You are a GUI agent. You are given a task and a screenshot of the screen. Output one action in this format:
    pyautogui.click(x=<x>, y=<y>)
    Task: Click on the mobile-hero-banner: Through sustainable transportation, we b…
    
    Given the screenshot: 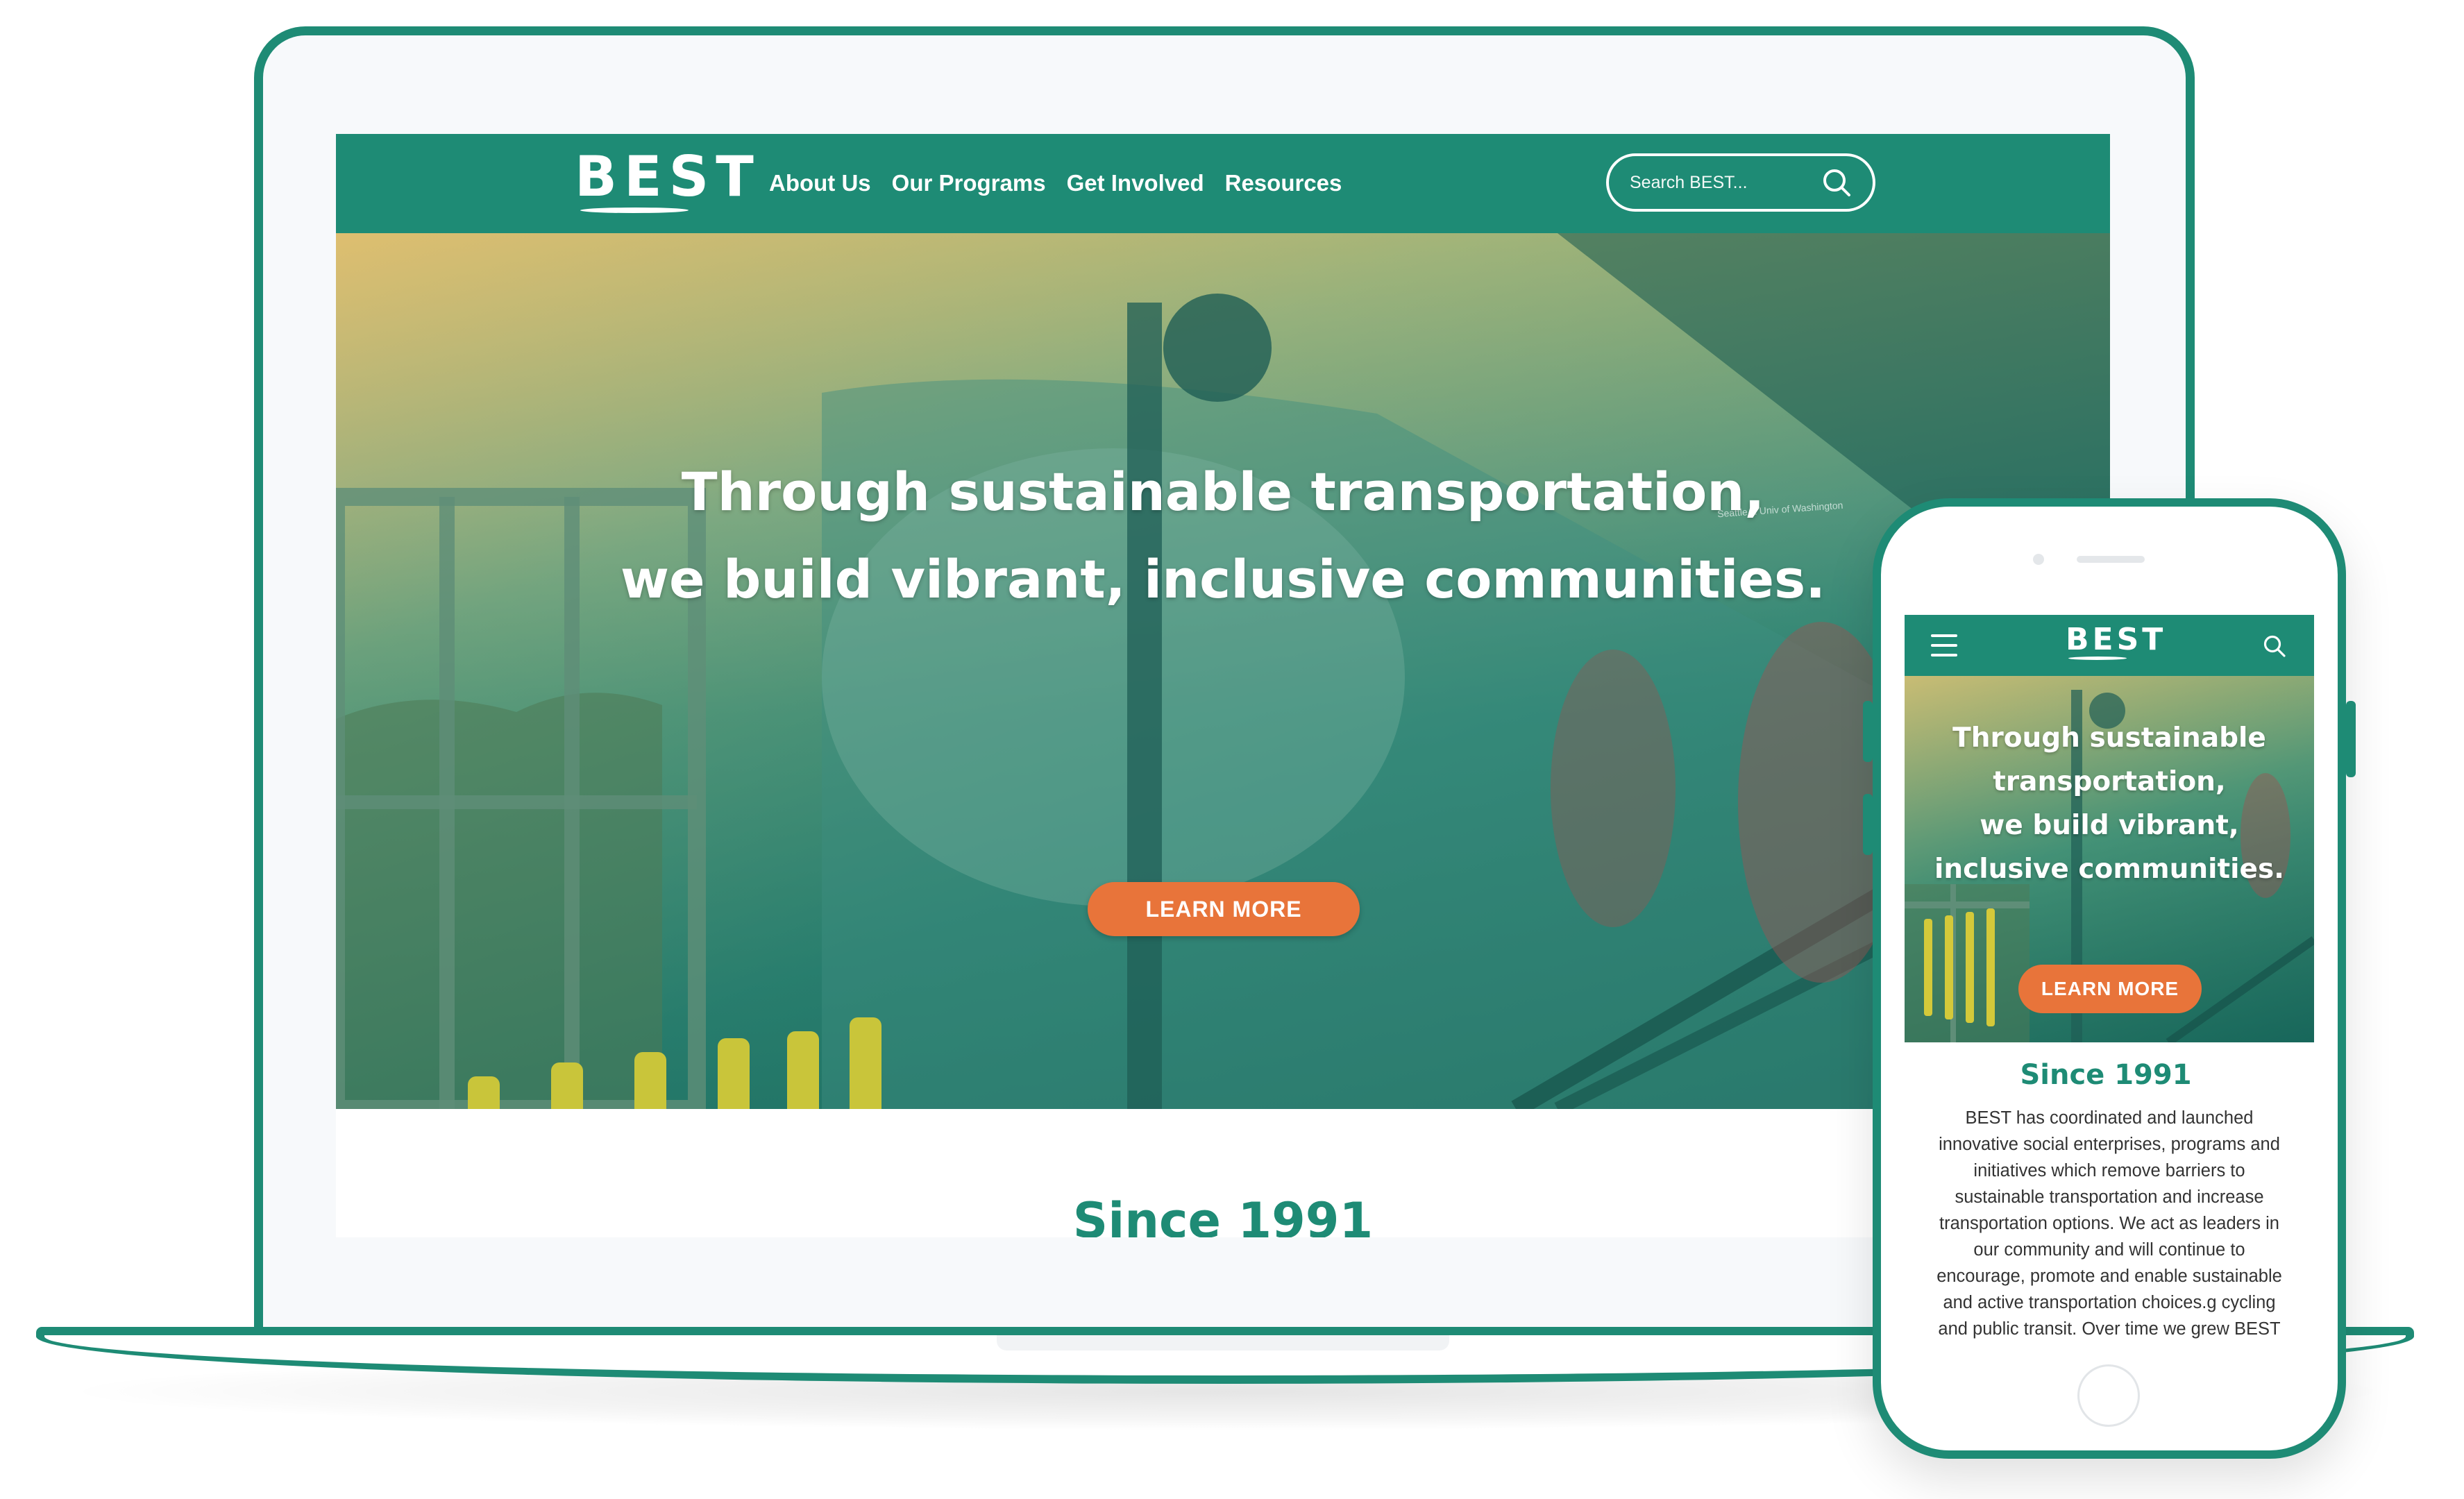 What is the action you would take?
    pyautogui.click(x=2109, y=859)
    